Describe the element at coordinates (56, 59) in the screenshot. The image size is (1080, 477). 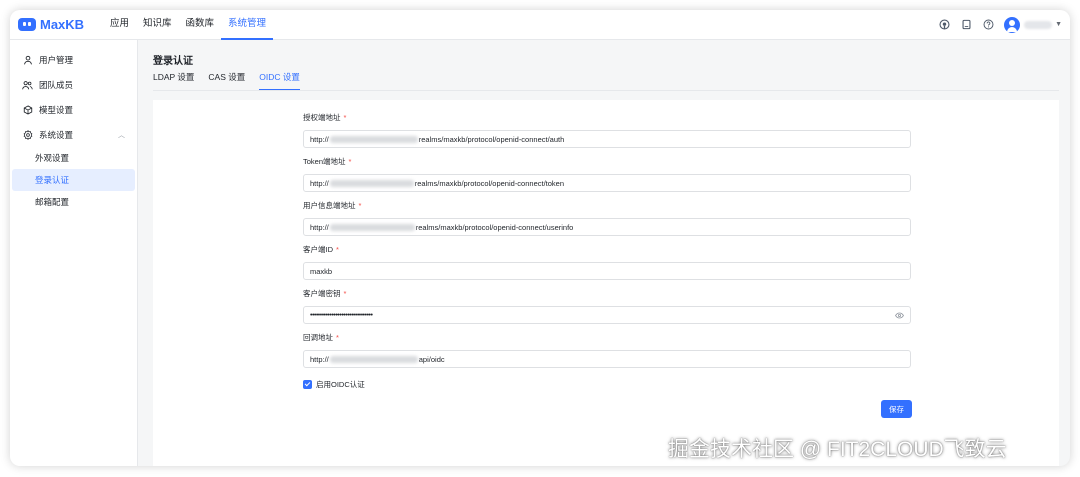
I see `sidebar-item-label: 用户管理` at that location.